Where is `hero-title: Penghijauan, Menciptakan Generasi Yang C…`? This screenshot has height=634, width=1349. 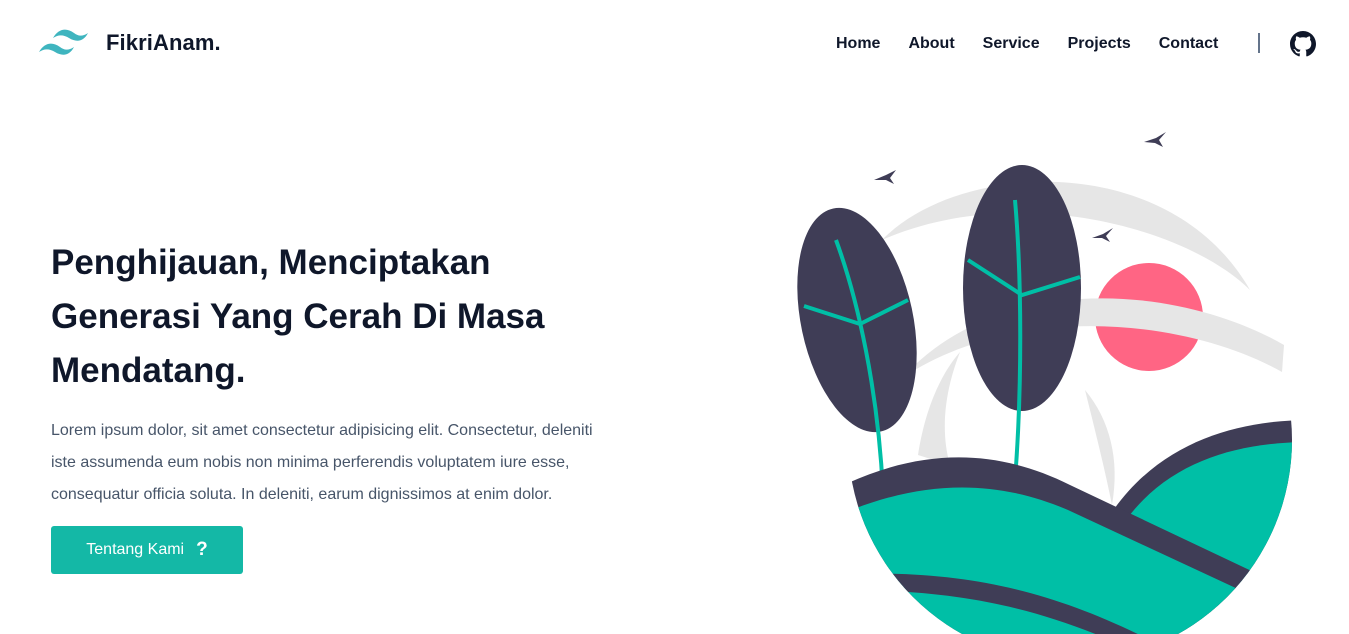 hero-title: Penghijauan, Menciptakan Generasi Yang C… is located at coordinates (351, 317).